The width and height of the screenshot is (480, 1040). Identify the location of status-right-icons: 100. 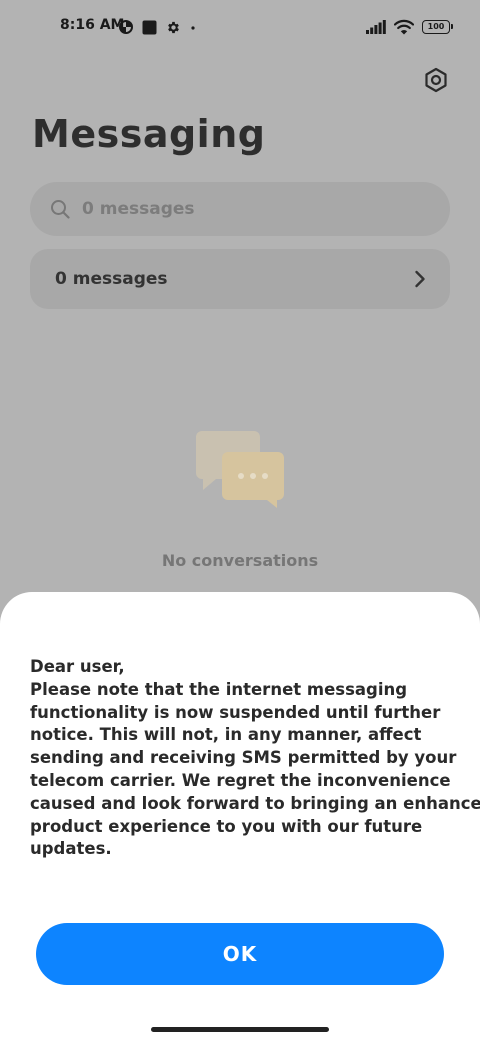
(409, 27).